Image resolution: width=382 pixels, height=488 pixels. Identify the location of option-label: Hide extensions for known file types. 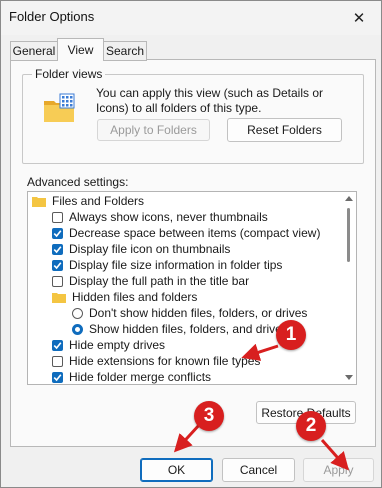
(165, 361).